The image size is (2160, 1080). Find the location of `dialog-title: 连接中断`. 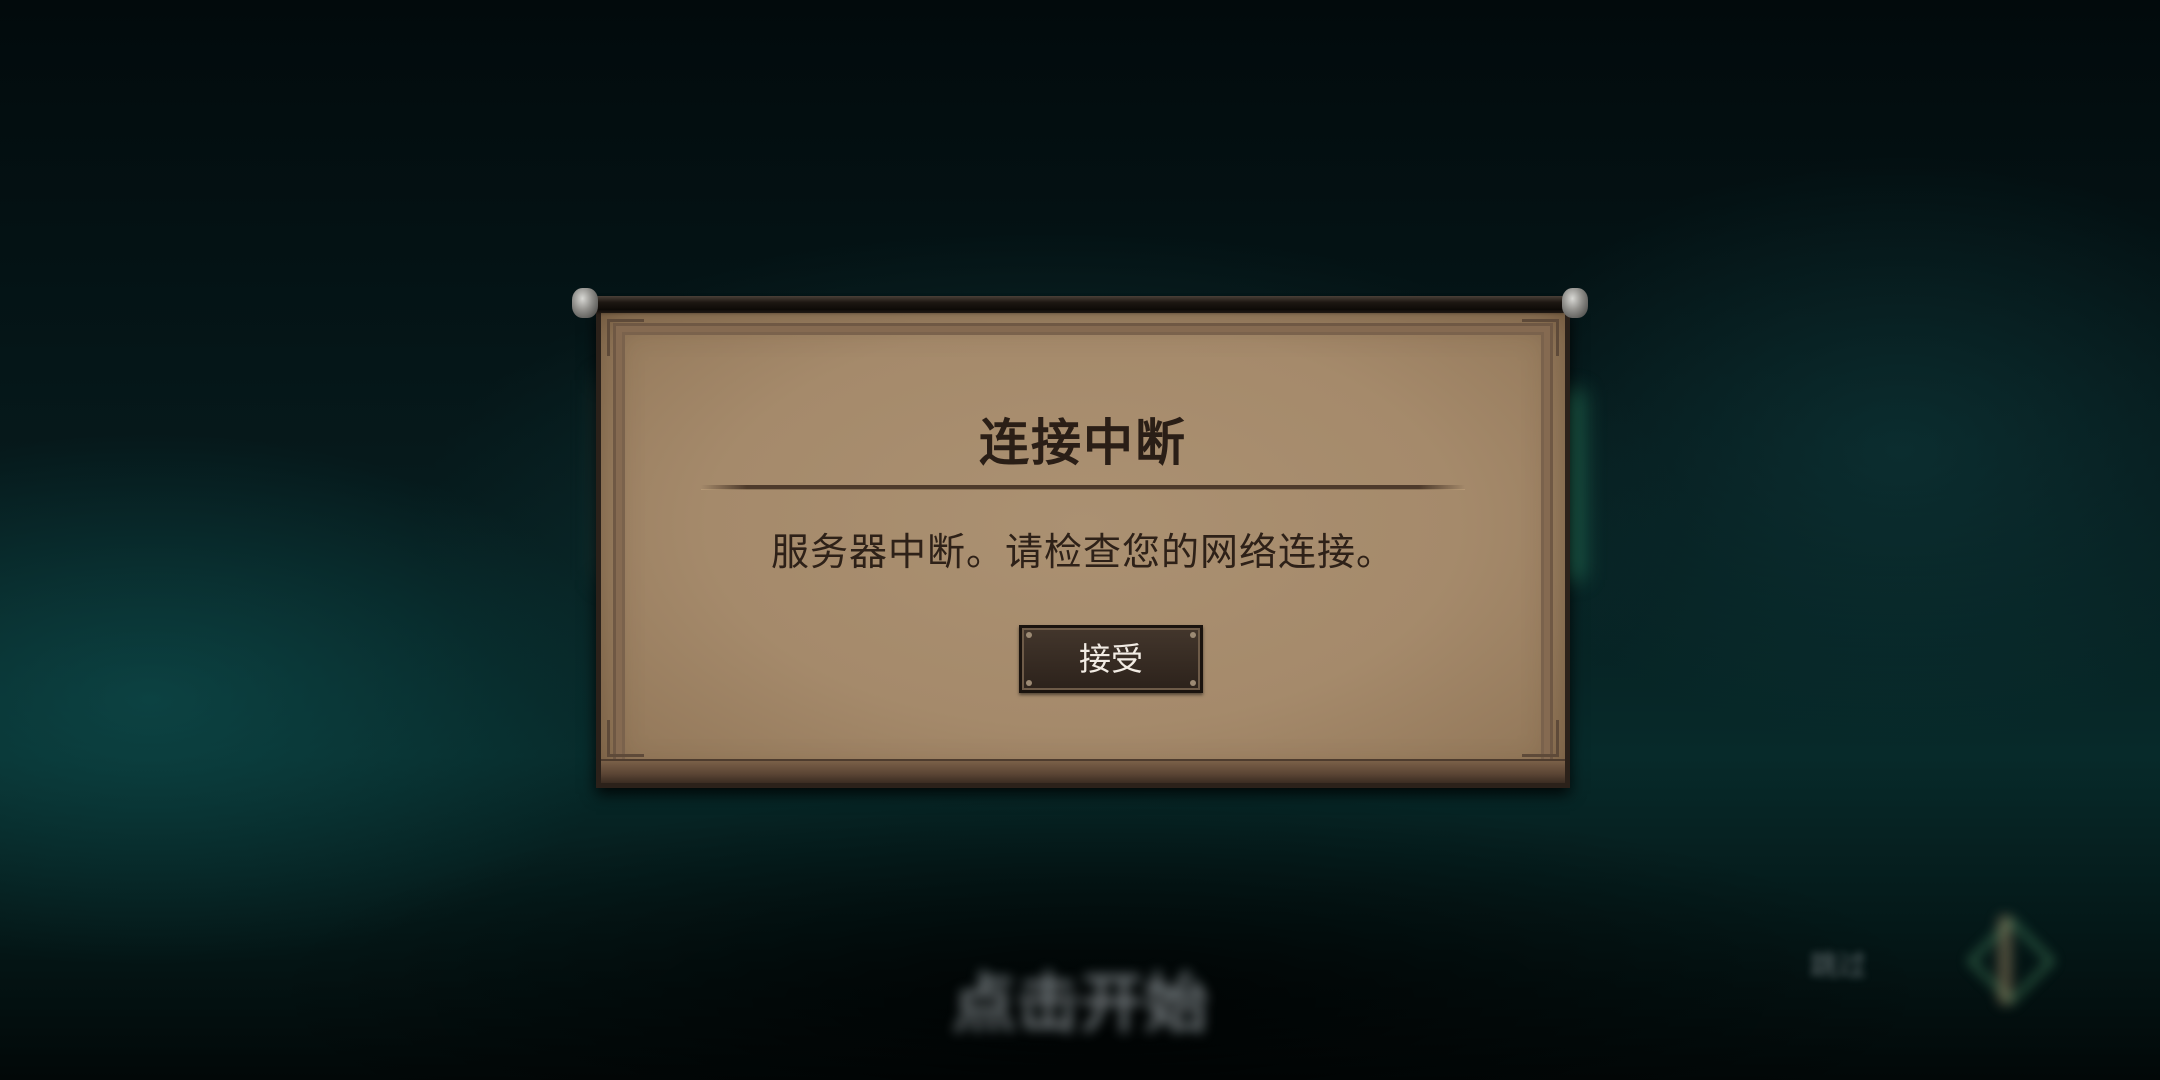

dialog-title: 连接中断 is located at coordinates (1083, 443).